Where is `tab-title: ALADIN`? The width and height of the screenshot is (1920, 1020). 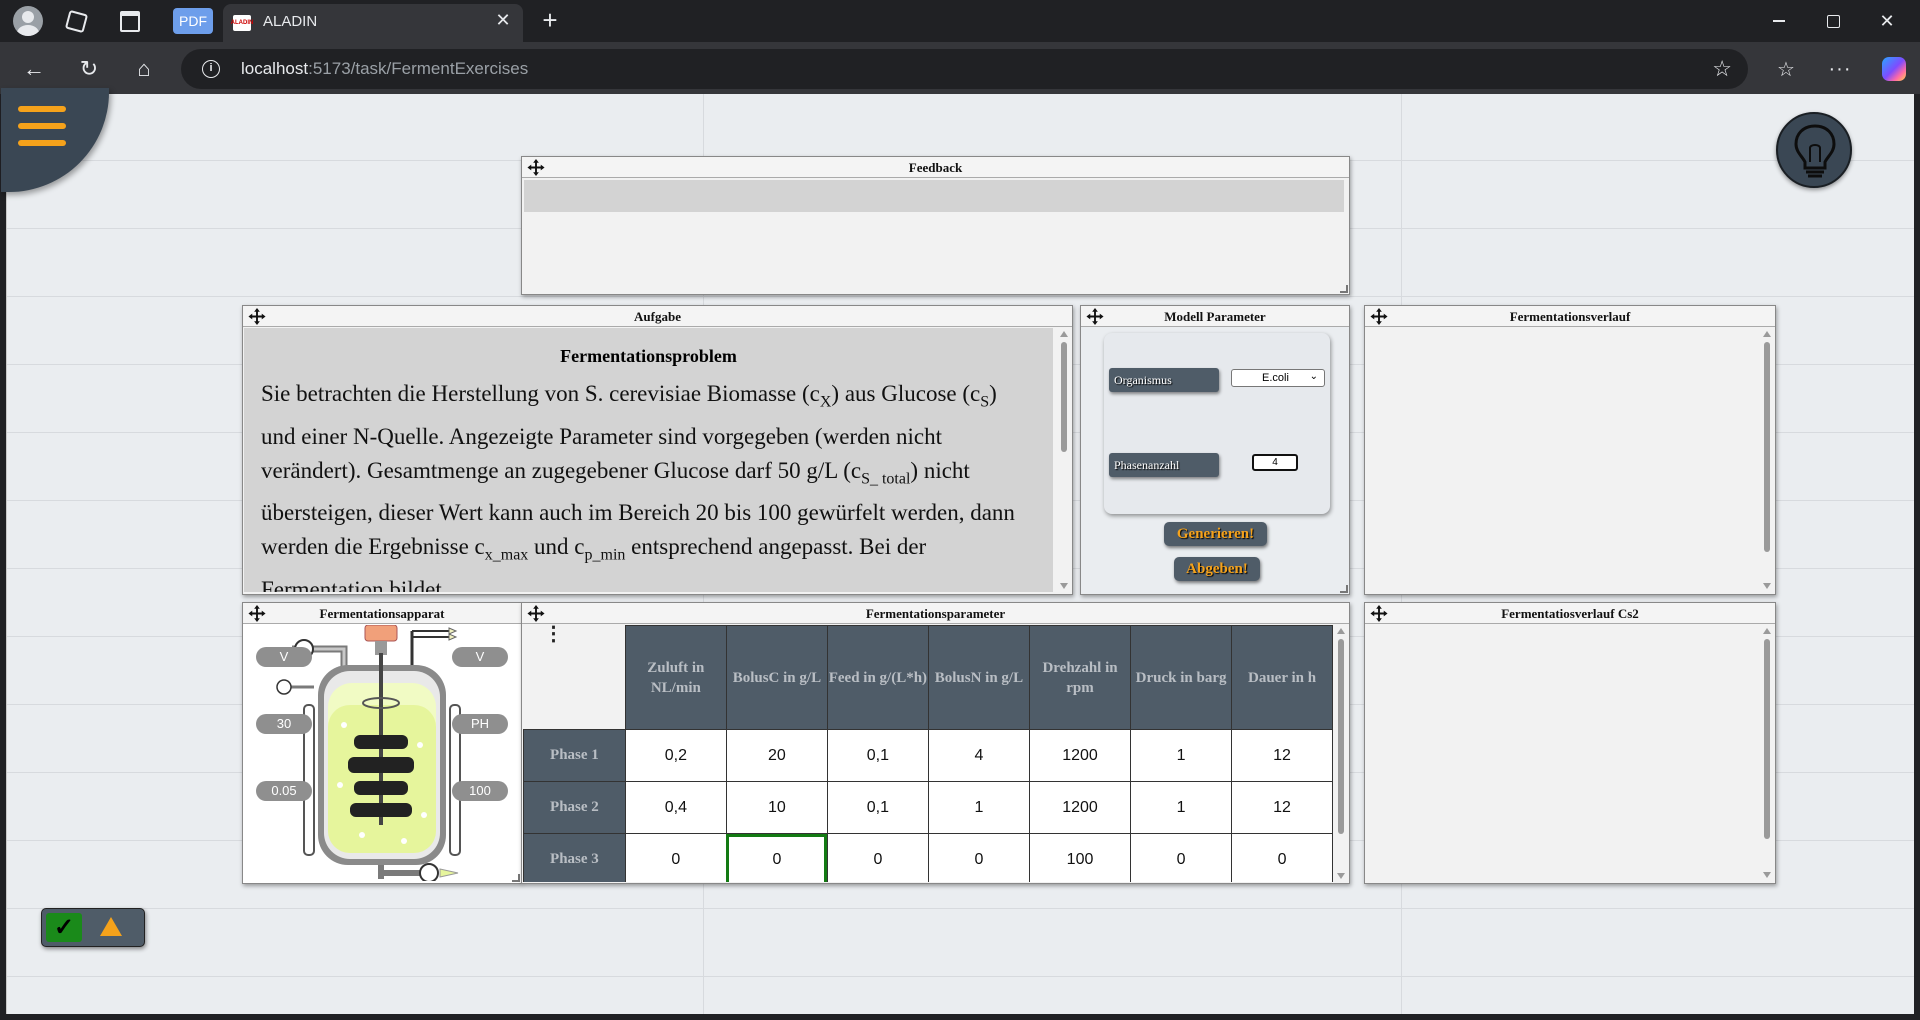 tab-title: ALADIN is located at coordinates (290, 21).